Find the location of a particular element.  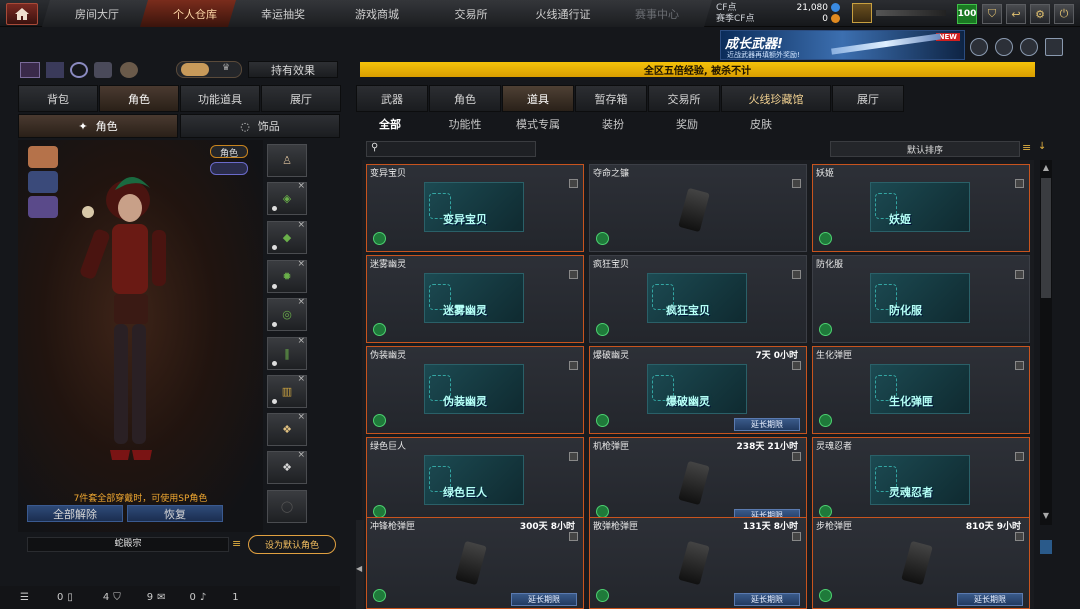

item-card: 疯狂宝贝 疯狂宝贝 is located at coordinates (698, 299).